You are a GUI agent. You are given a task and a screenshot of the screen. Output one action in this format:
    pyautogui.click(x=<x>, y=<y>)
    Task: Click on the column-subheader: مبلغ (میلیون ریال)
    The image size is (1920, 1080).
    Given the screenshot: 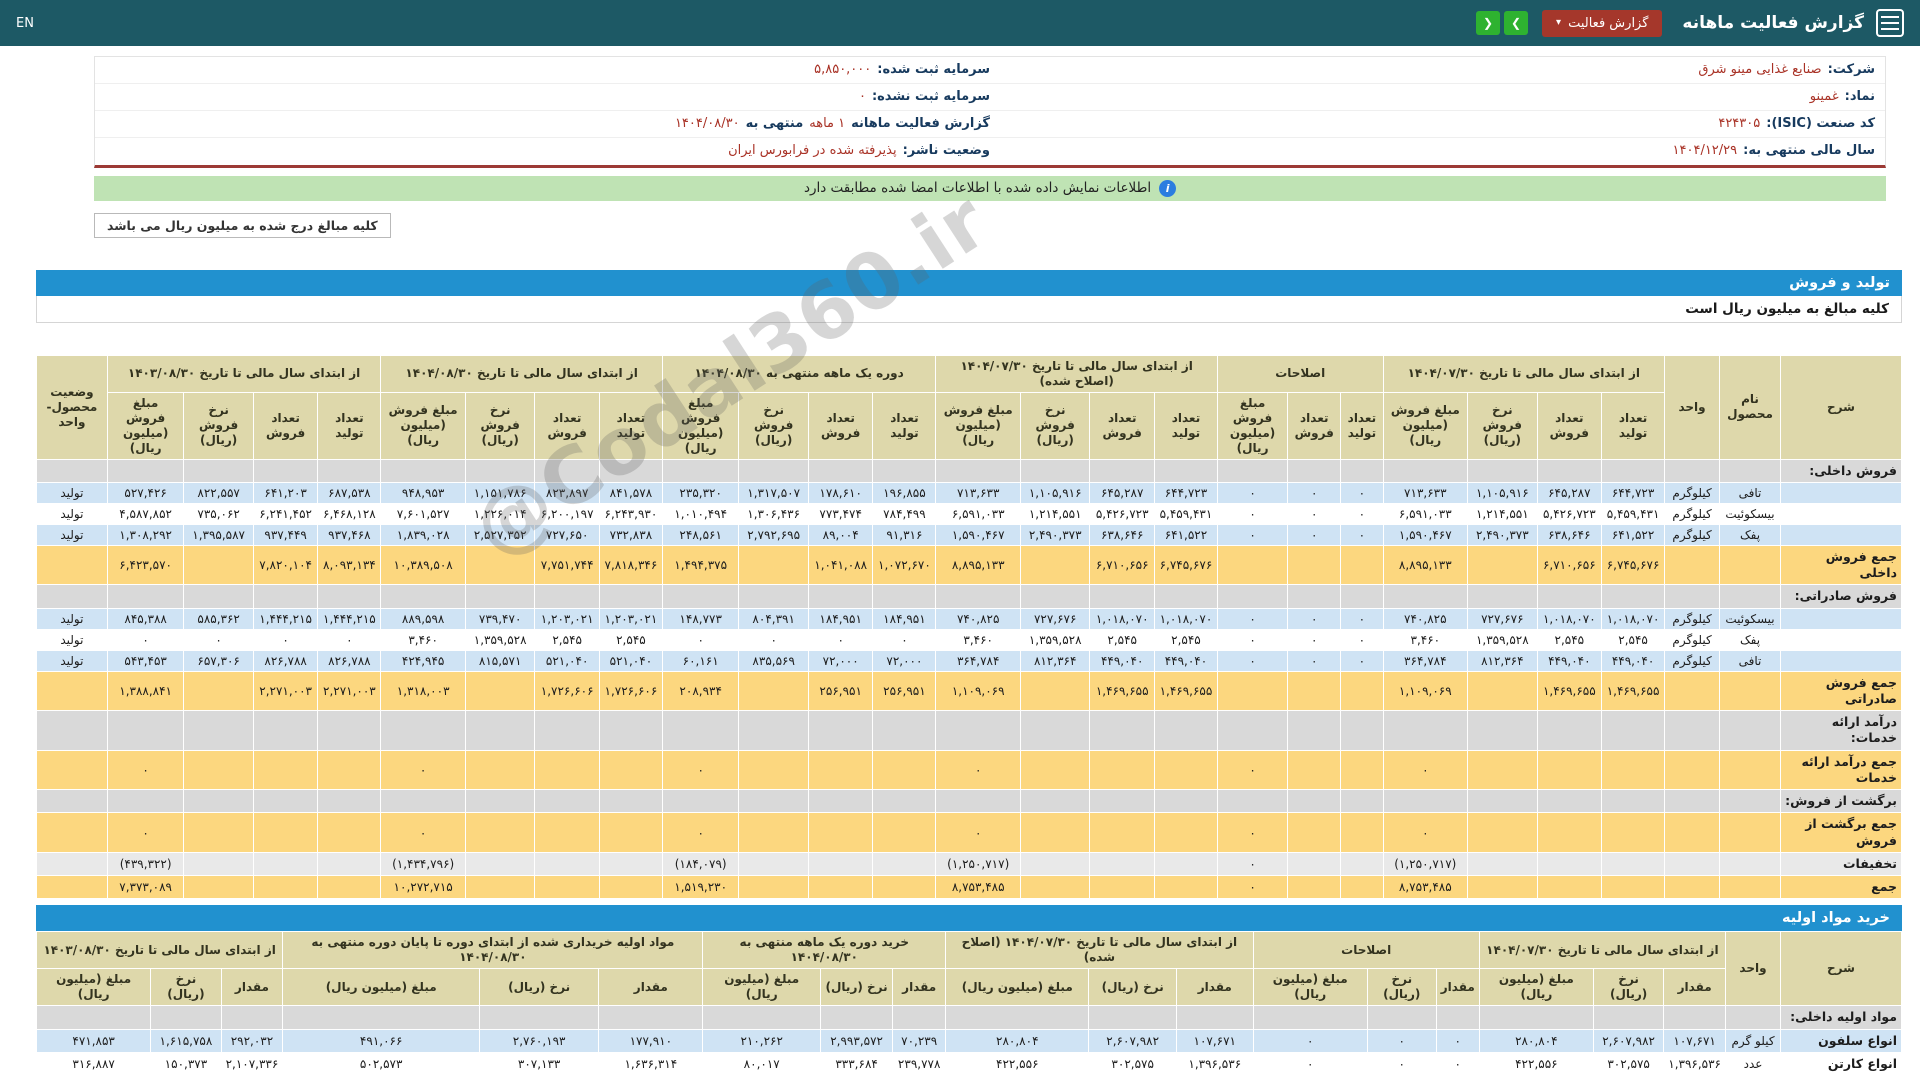 What is the action you would take?
    pyautogui.click(x=1536, y=987)
    